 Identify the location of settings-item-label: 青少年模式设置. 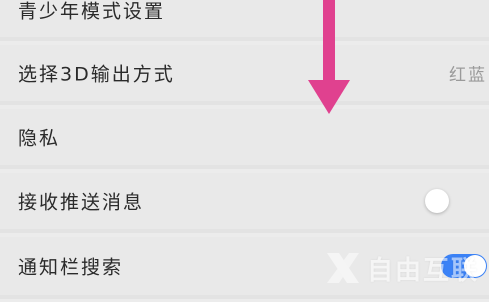
(92, 11).